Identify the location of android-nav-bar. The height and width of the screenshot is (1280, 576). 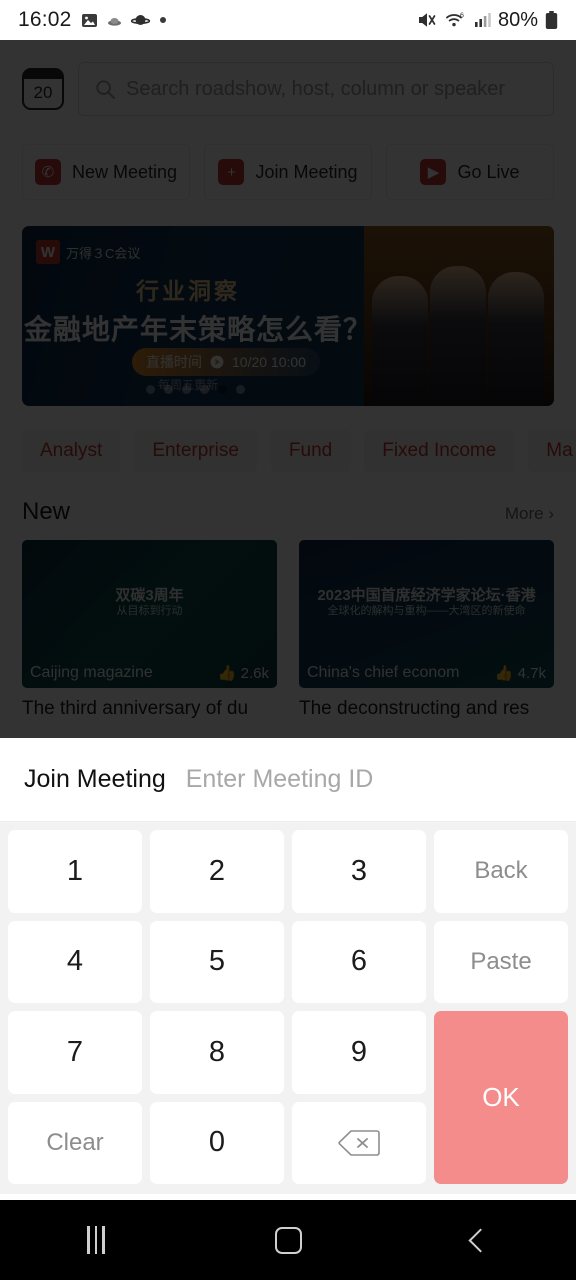
(288, 1240).